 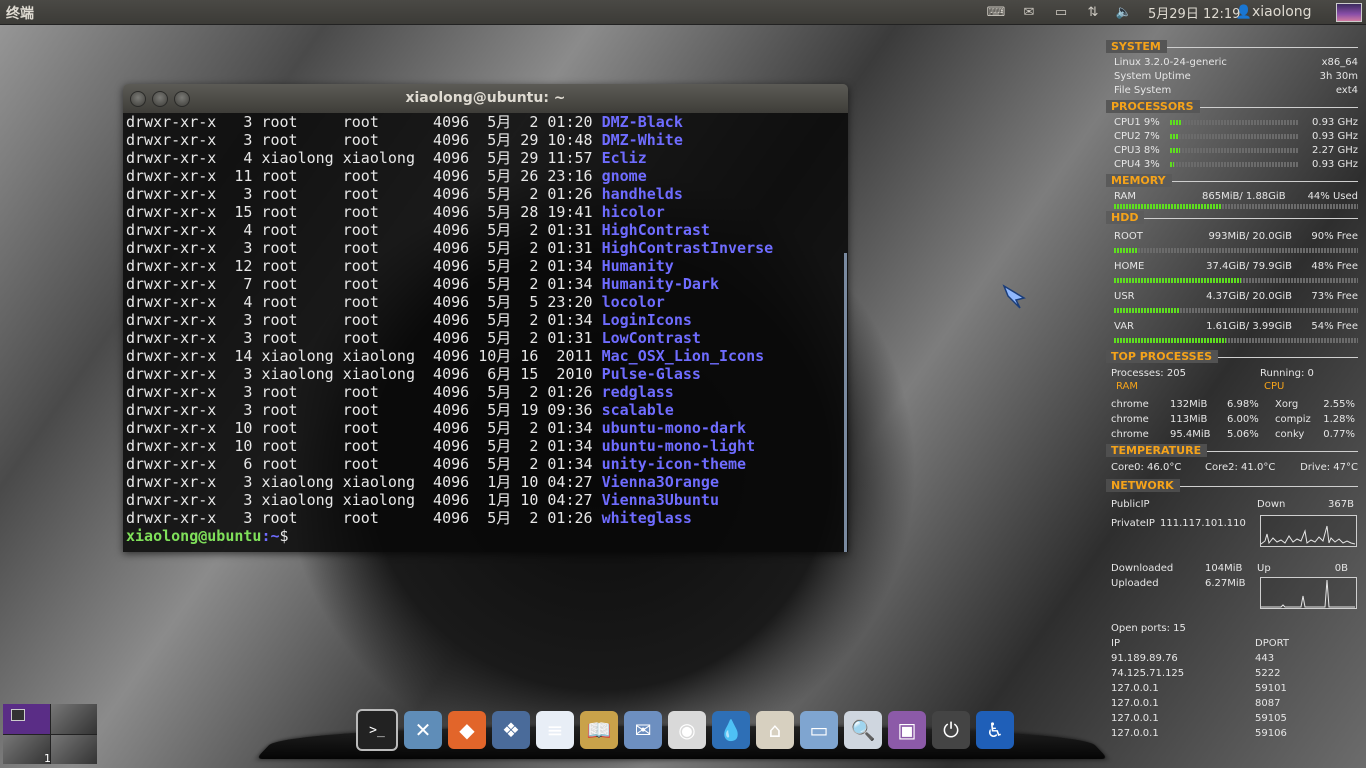 I want to click on hdd-section: HDD, so click(x=1232, y=219).